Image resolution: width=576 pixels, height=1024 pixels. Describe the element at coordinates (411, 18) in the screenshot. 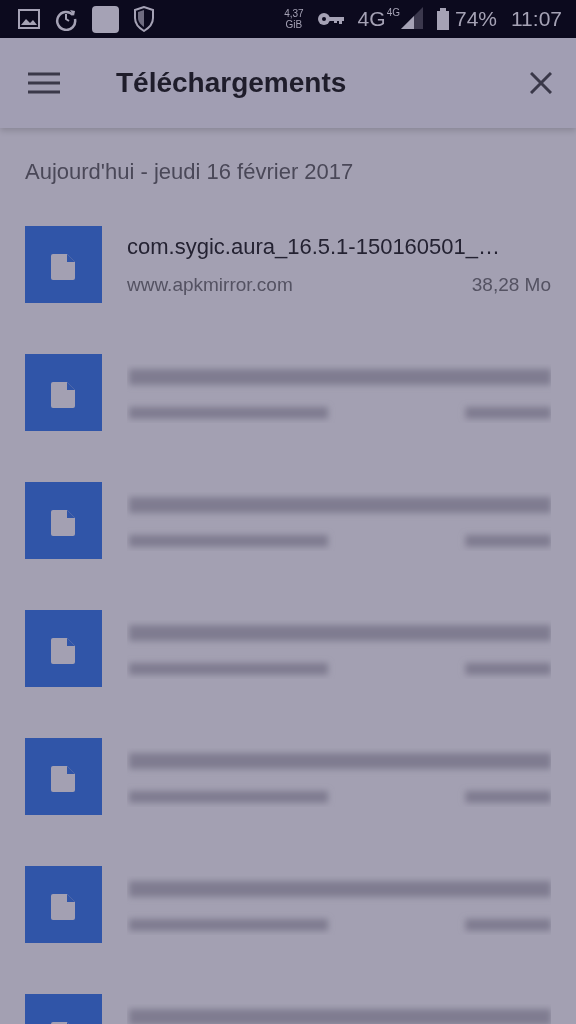

I see `signal-icon` at that location.